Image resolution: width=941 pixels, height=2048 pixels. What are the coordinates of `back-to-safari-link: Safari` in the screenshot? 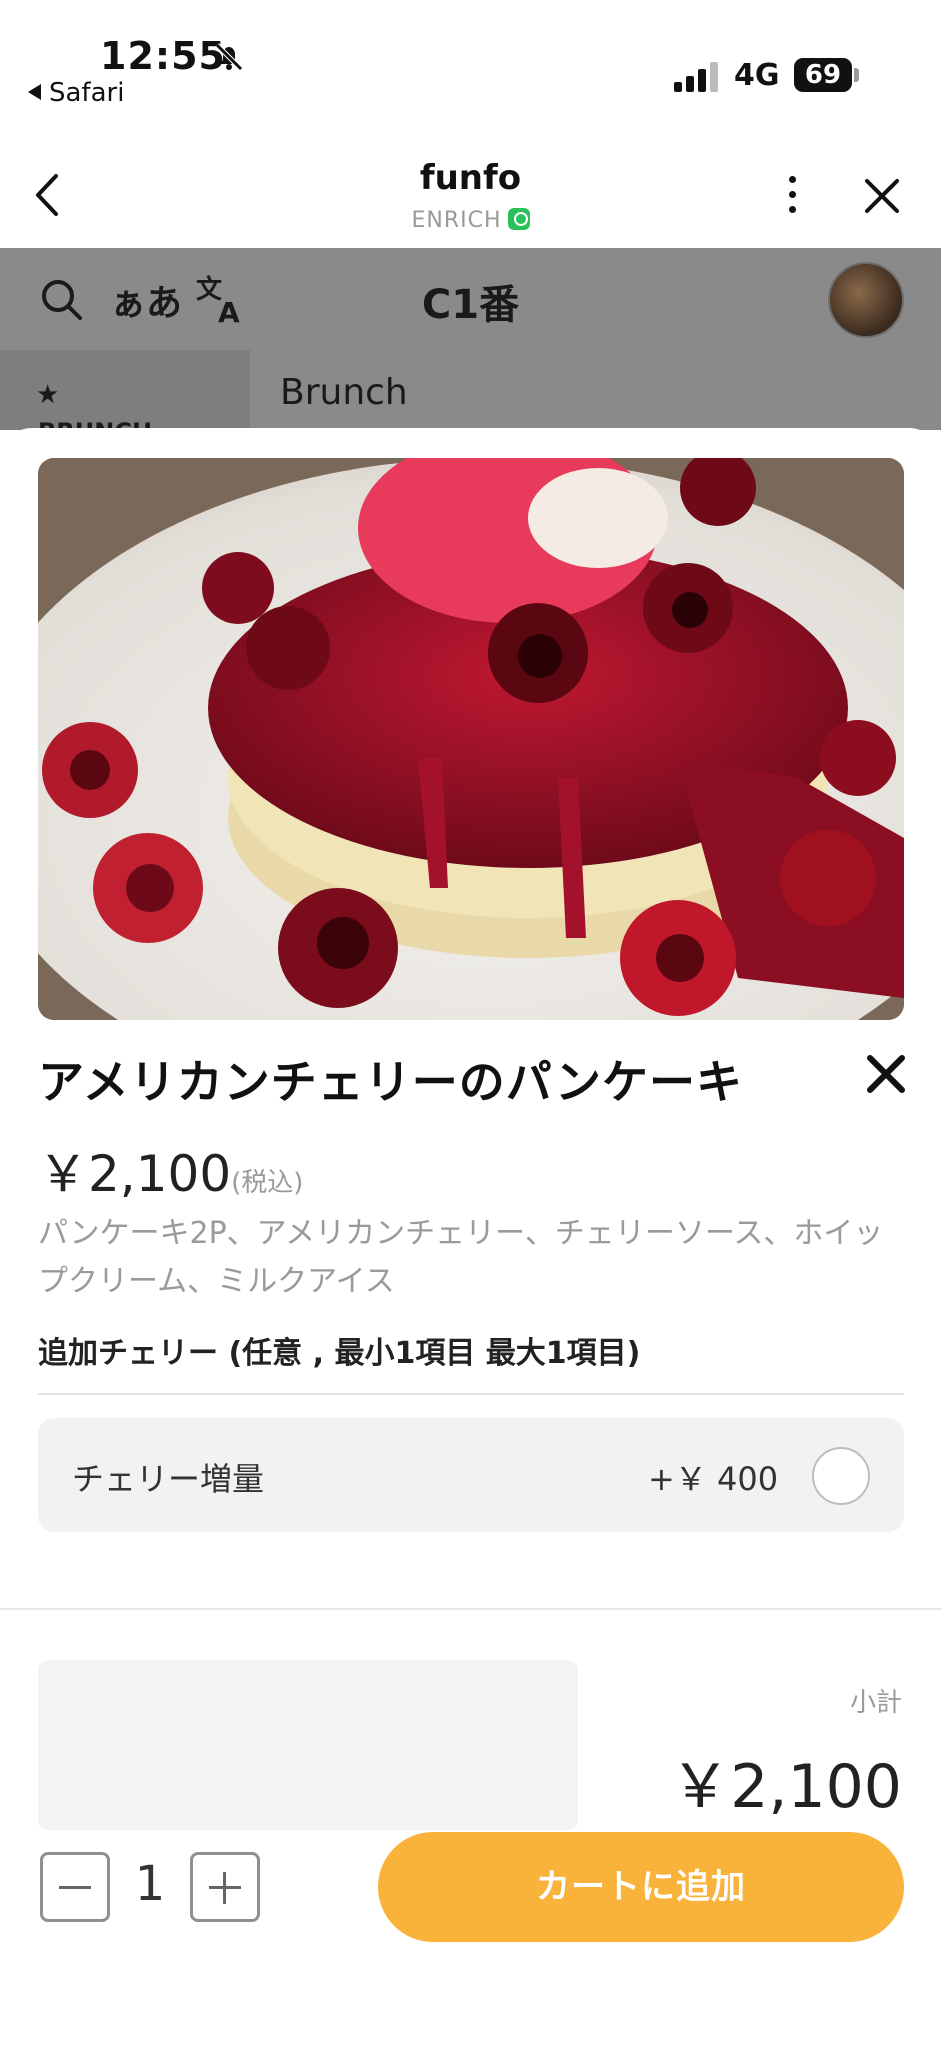 It's located at (76, 93).